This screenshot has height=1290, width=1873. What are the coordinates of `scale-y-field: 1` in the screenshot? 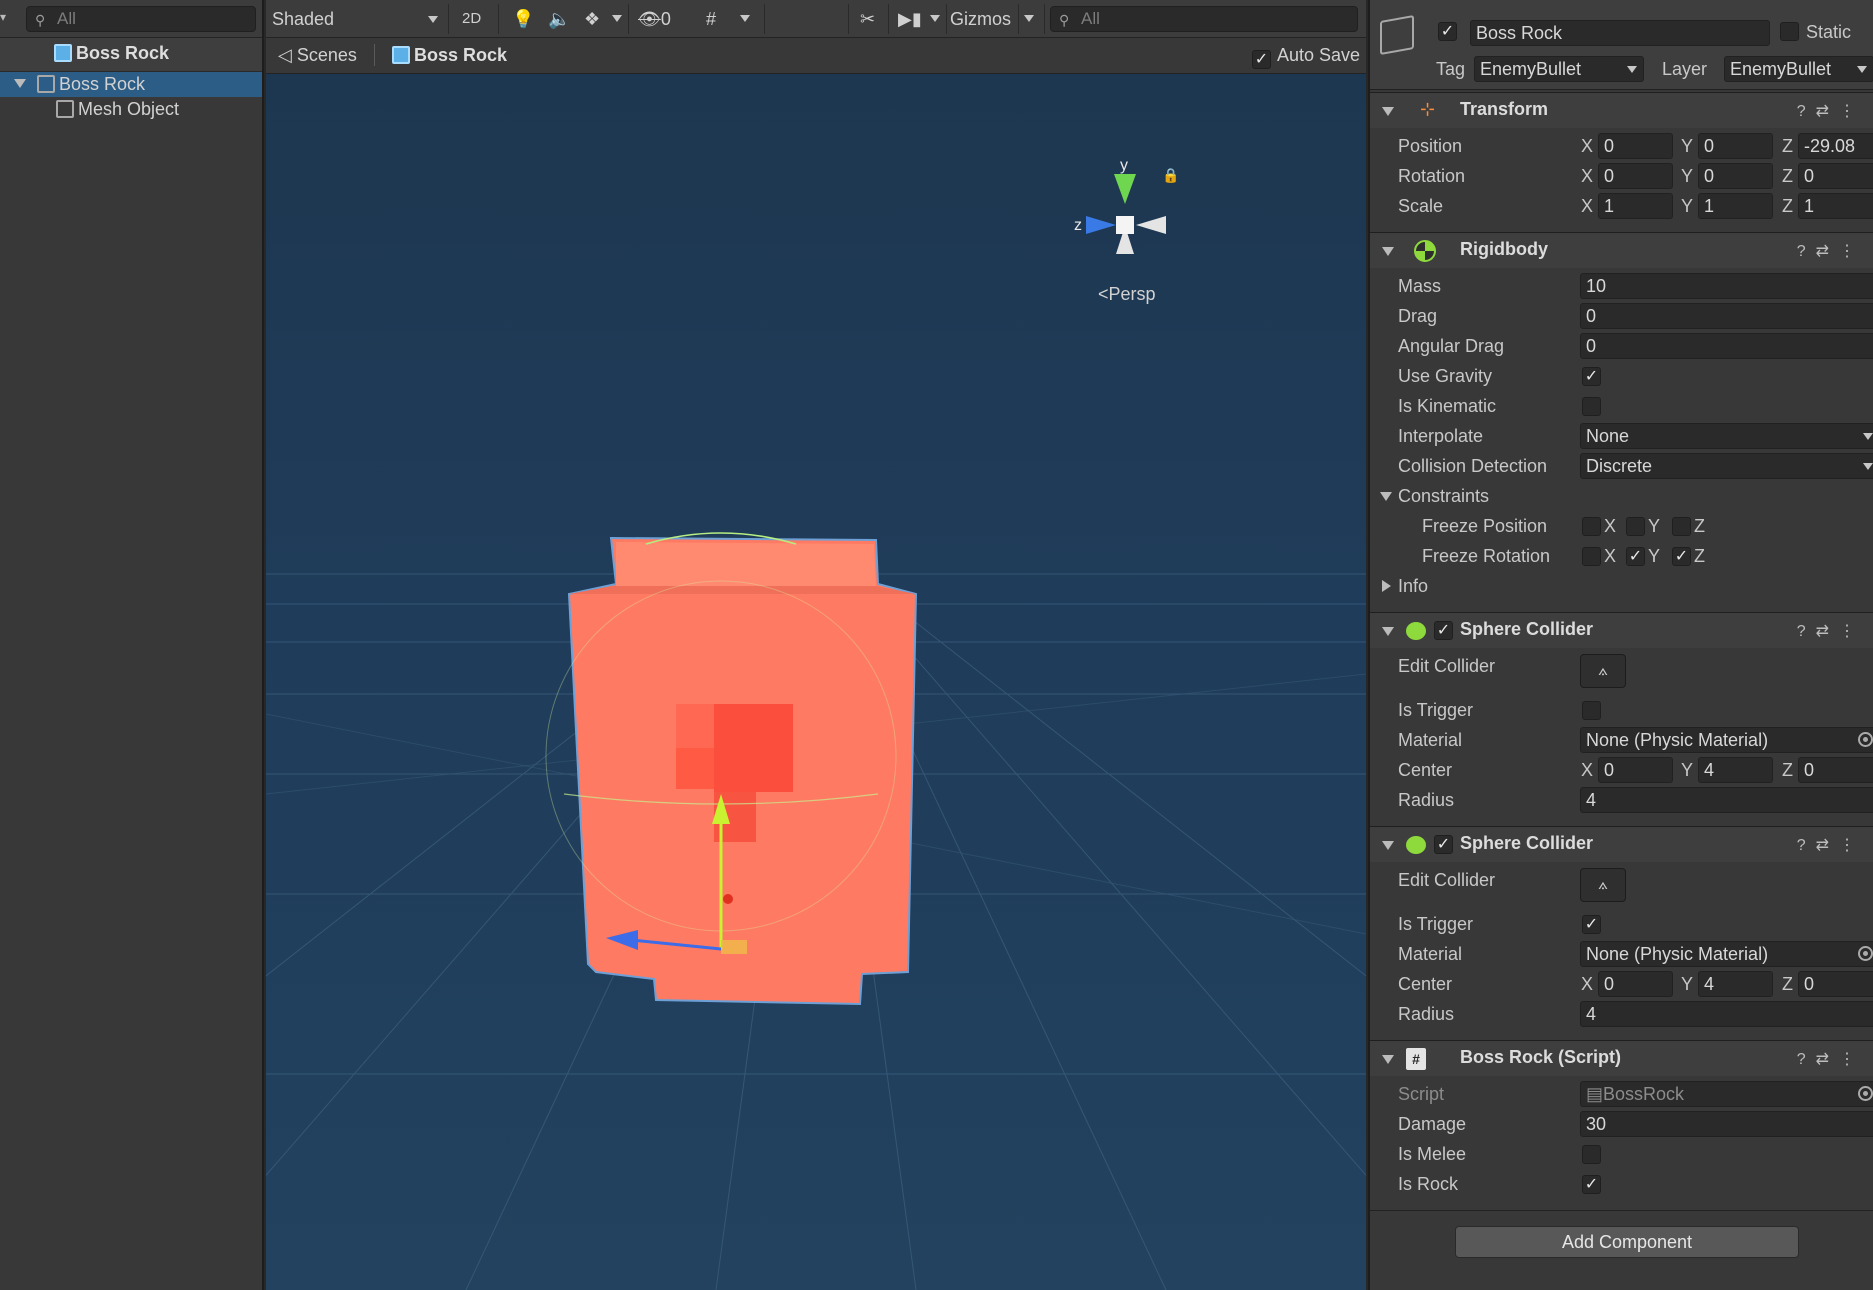 It's located at (1735, 206).